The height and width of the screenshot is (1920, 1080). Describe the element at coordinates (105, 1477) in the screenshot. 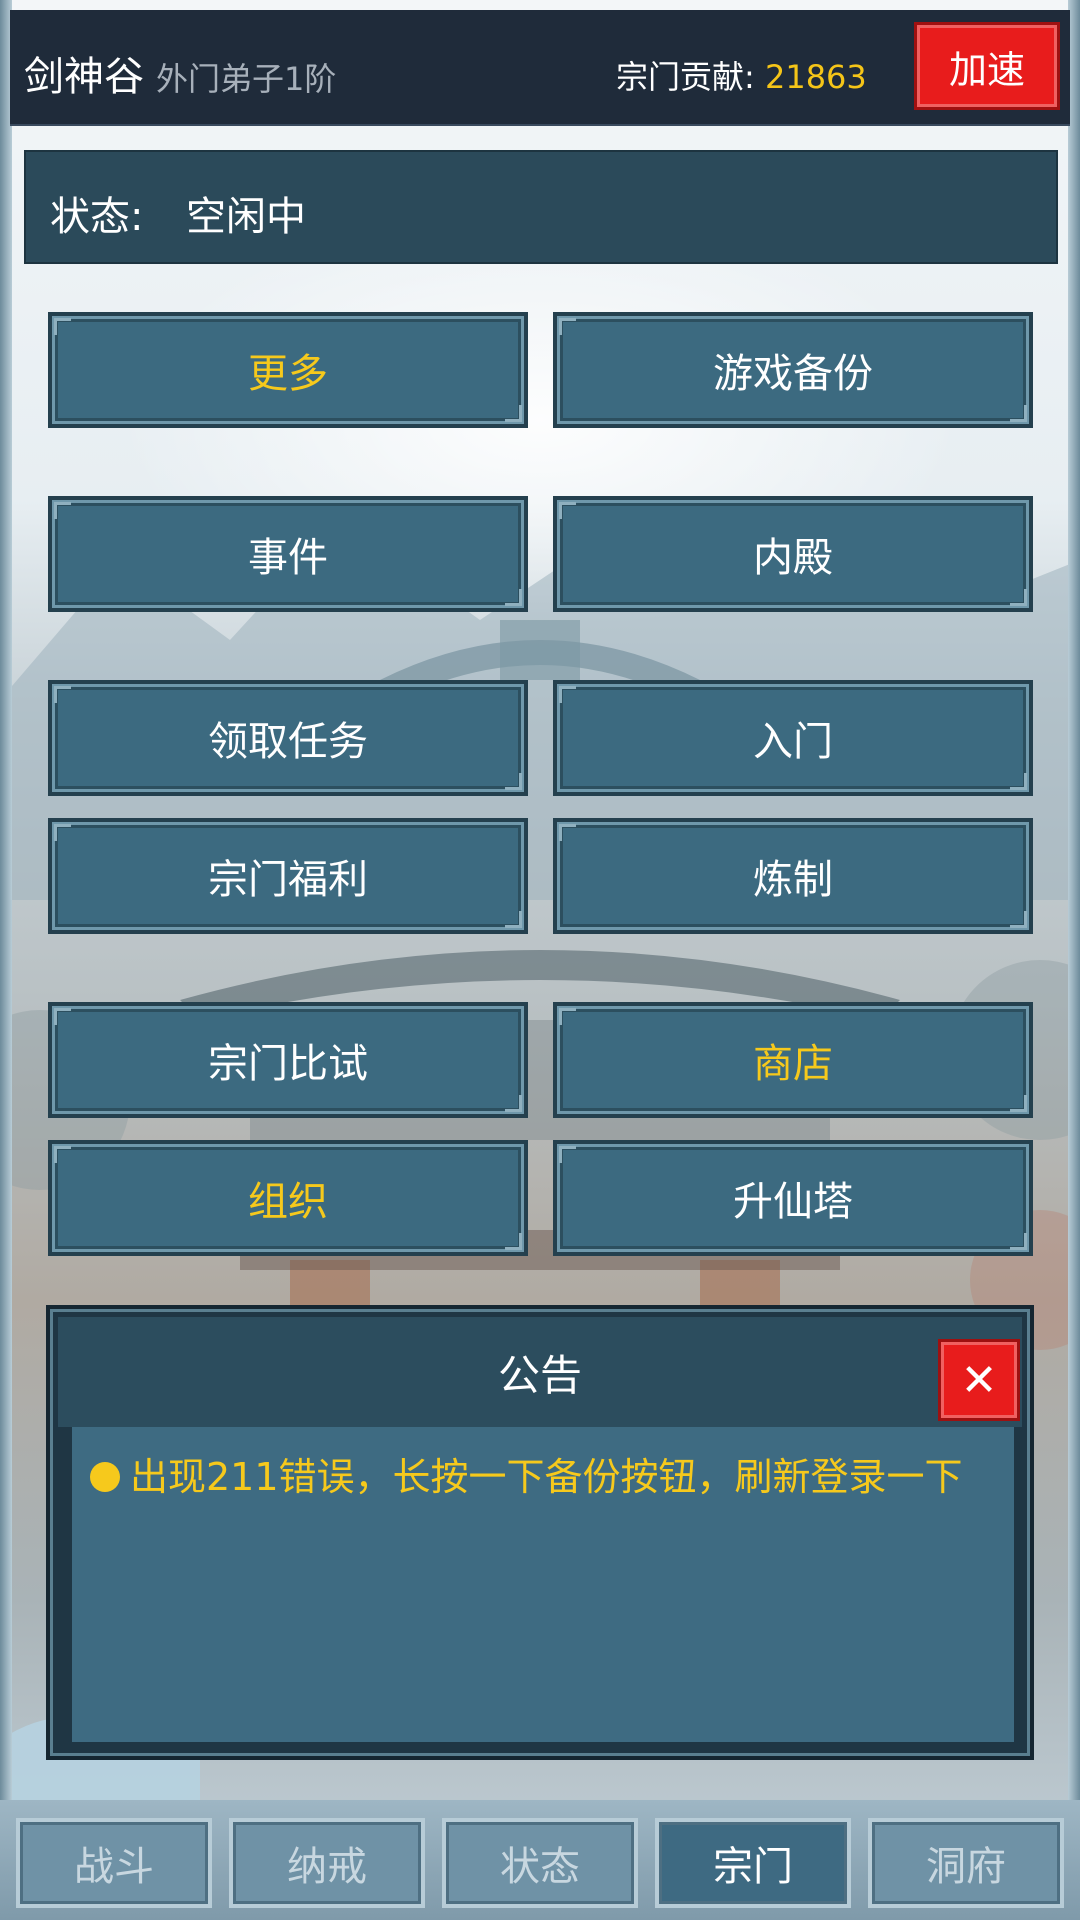

I see `bullet-dot-icon` at that location.